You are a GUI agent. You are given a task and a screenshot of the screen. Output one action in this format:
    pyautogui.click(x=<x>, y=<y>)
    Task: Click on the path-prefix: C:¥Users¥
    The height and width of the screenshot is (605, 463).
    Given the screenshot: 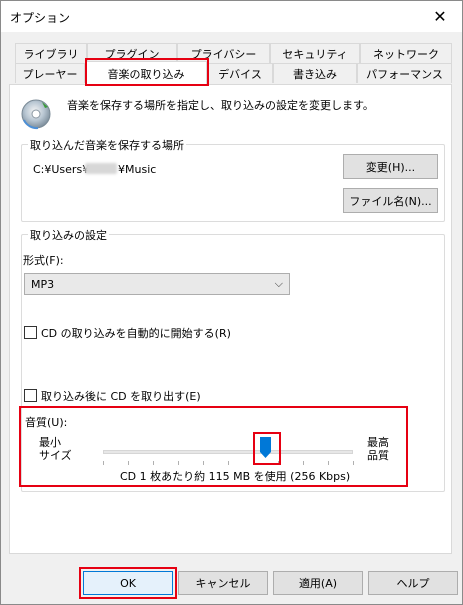 What is the action you would take?
    pyautogui.click(x=61, y=169)
    